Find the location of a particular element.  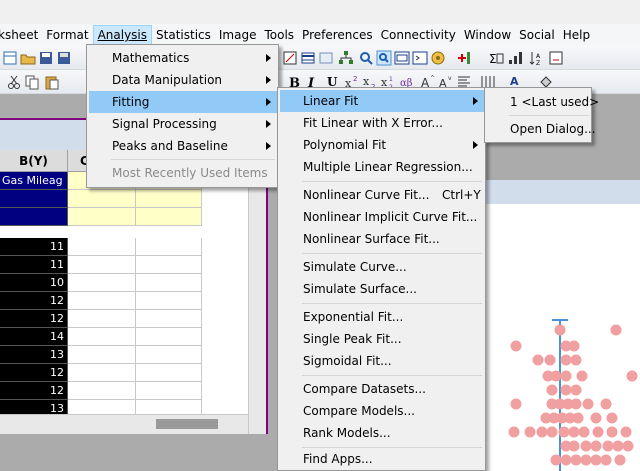

units-cell is located at coordinates (34, 199).